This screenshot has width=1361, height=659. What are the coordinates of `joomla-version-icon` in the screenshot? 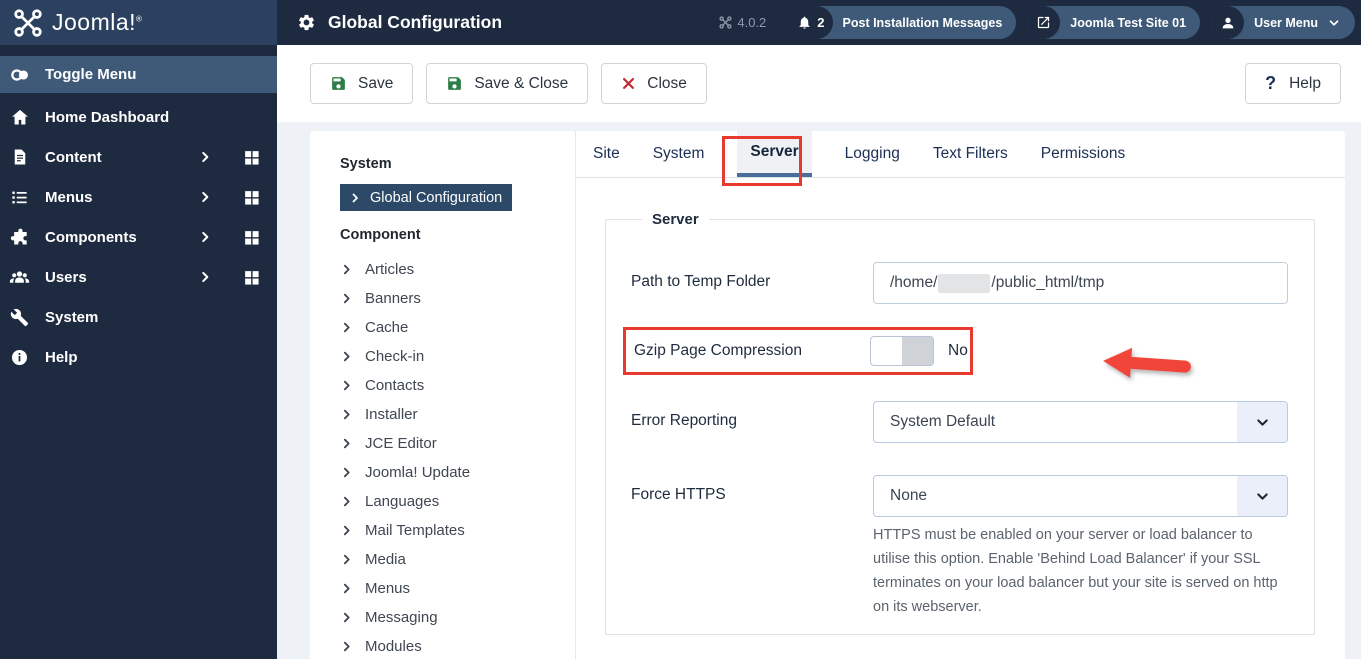 It's located at (725, 22).